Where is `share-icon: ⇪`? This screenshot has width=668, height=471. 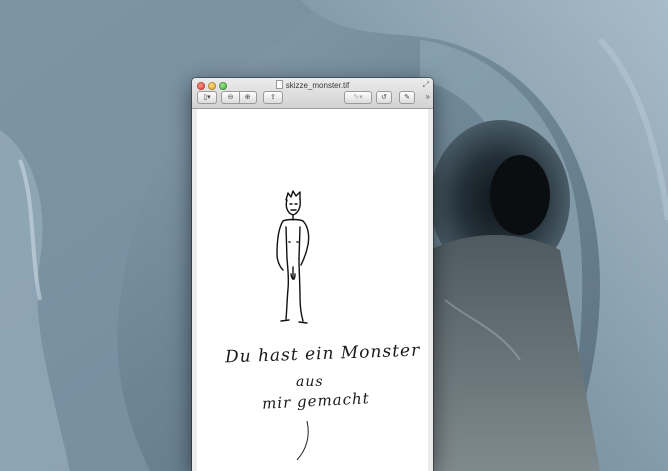 share-icon: ⇪ is located at coordinates (273, 97).